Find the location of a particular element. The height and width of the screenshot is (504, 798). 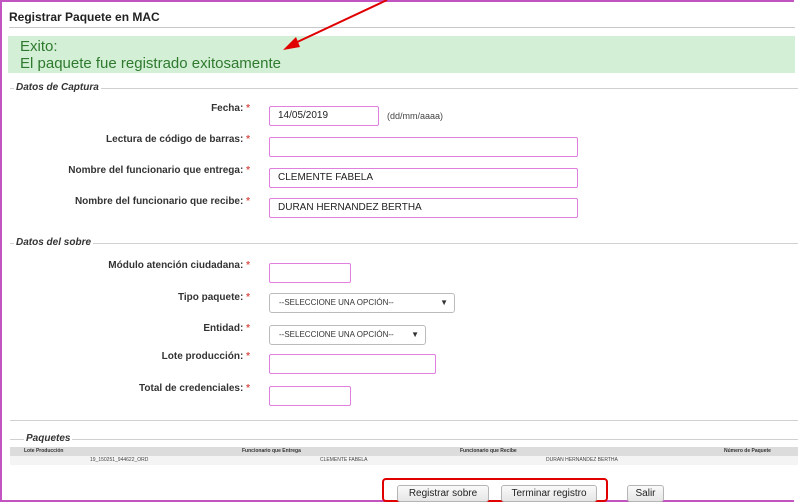

fecha-format-hint: (dd/mm/aaaa) is located at coordinates (415, 116).